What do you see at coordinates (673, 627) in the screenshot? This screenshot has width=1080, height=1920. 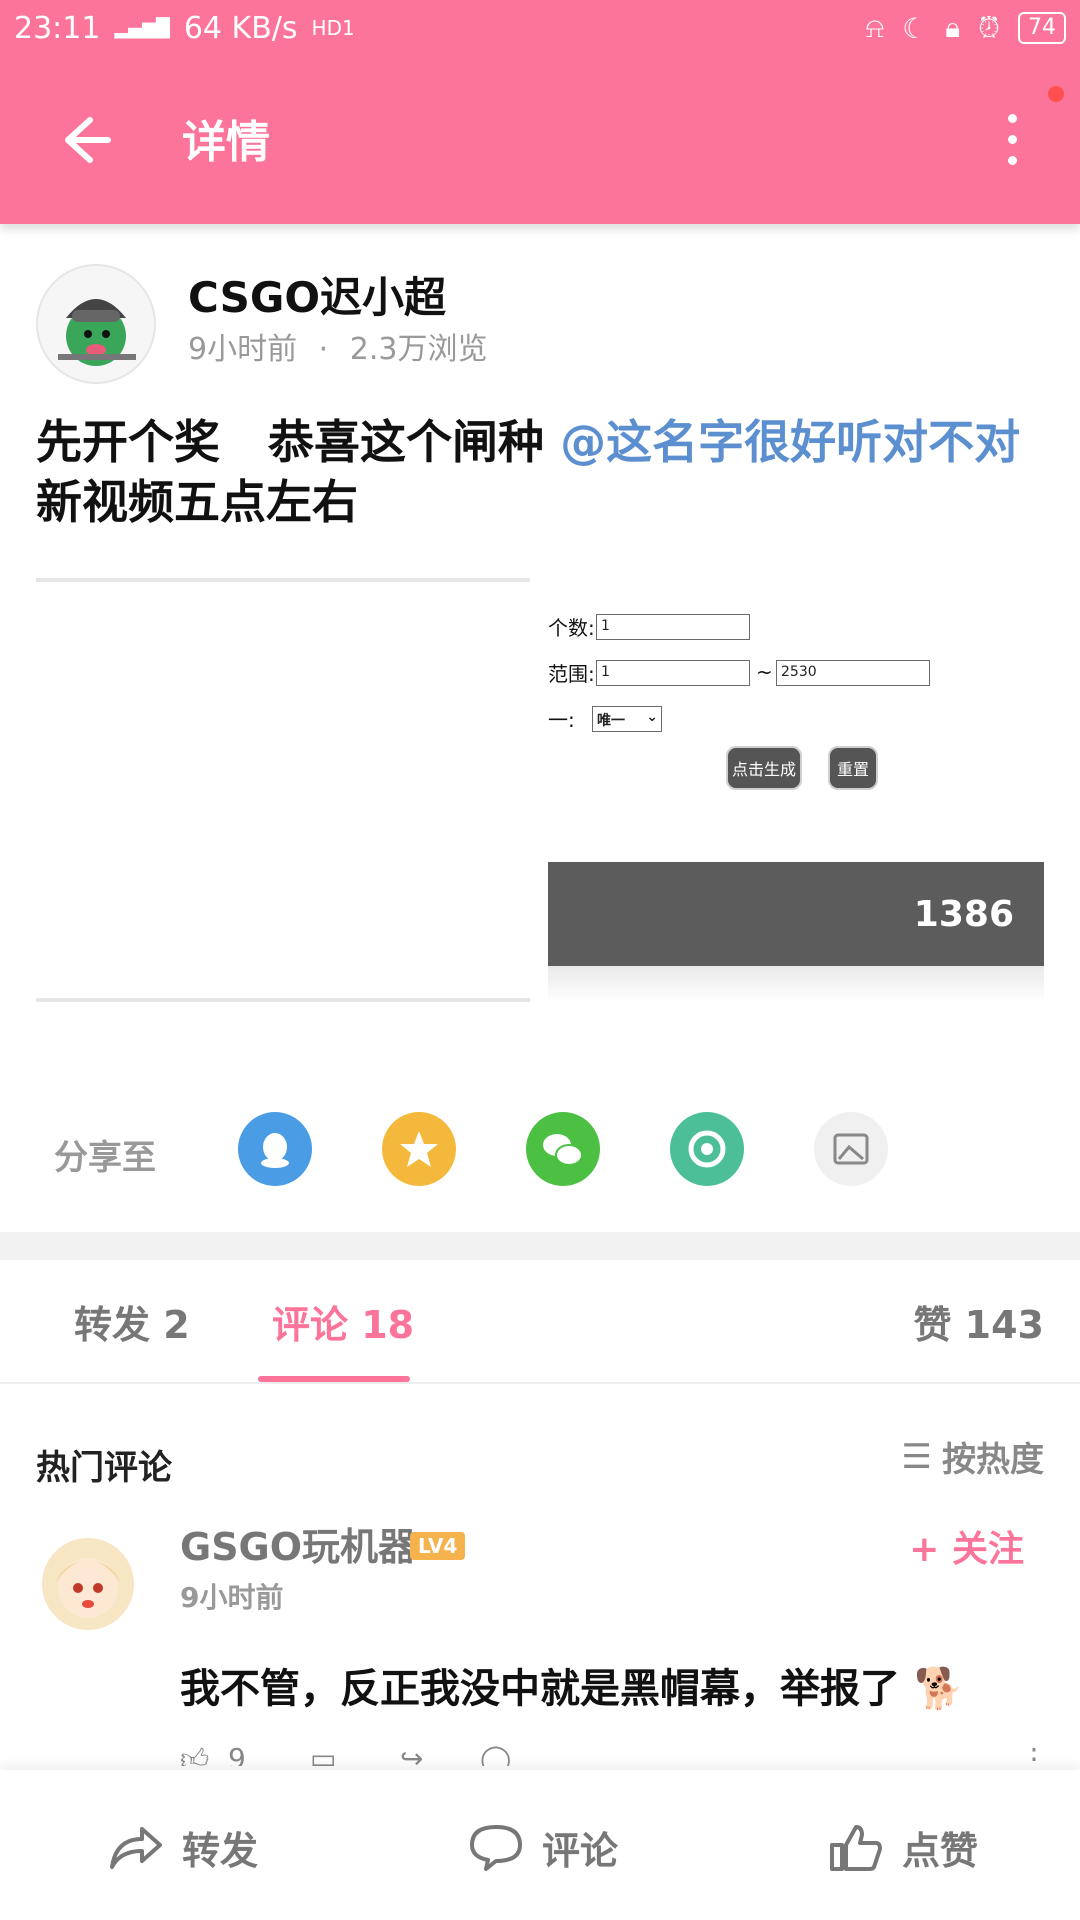 I see `count-field: 1` at bounding box center [673, 627].